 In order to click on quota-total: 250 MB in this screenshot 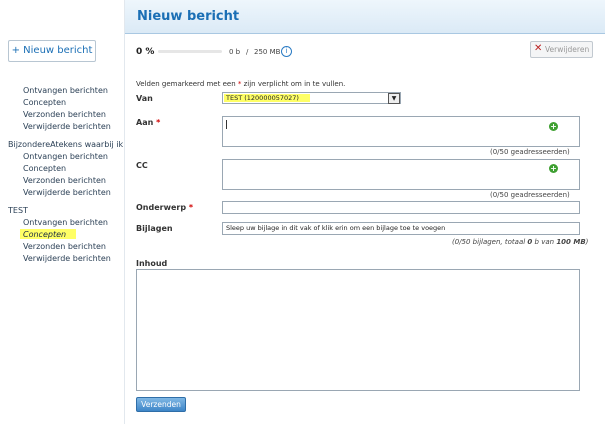, I will do `click(267, 52)`.